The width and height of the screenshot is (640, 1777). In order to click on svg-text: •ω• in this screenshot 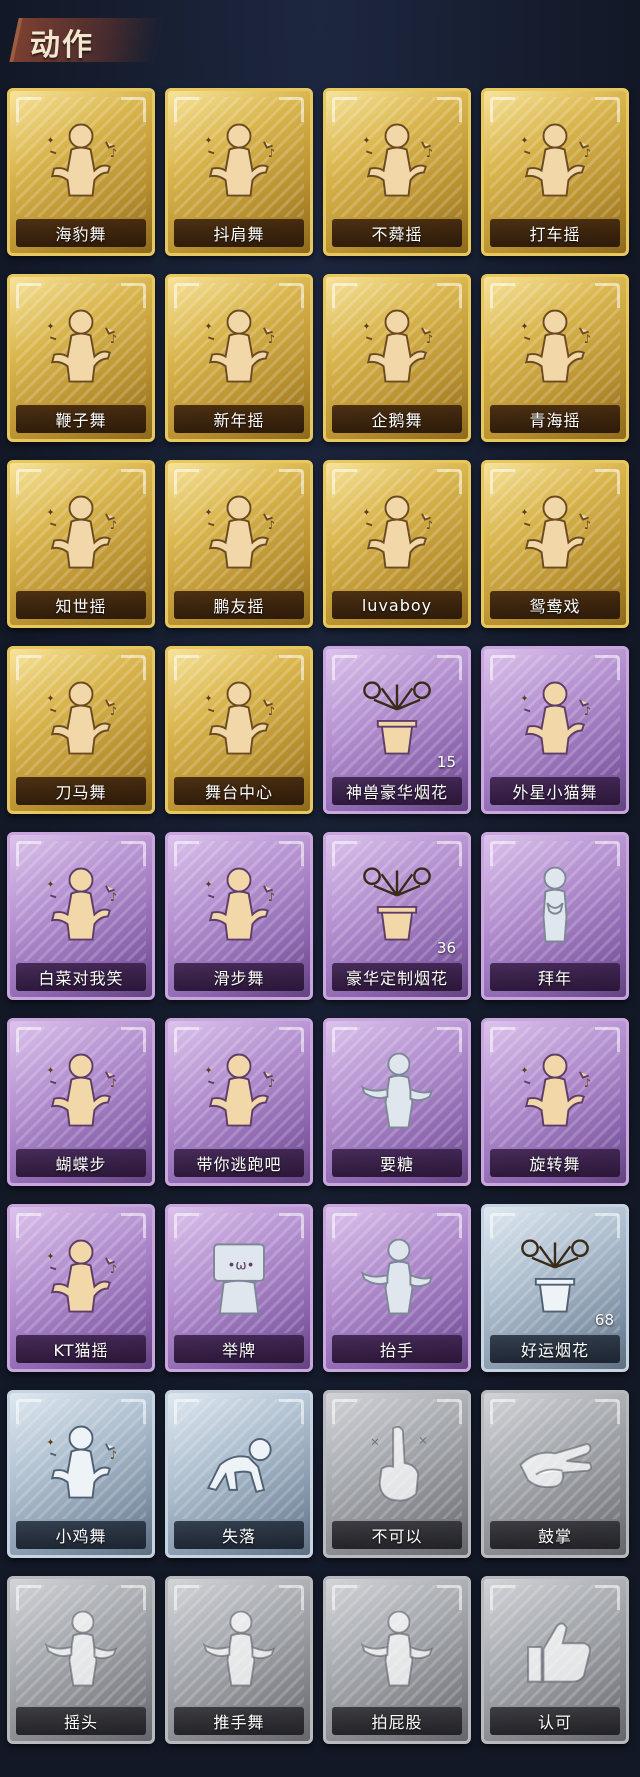, I will do `click(240, 1265)`.